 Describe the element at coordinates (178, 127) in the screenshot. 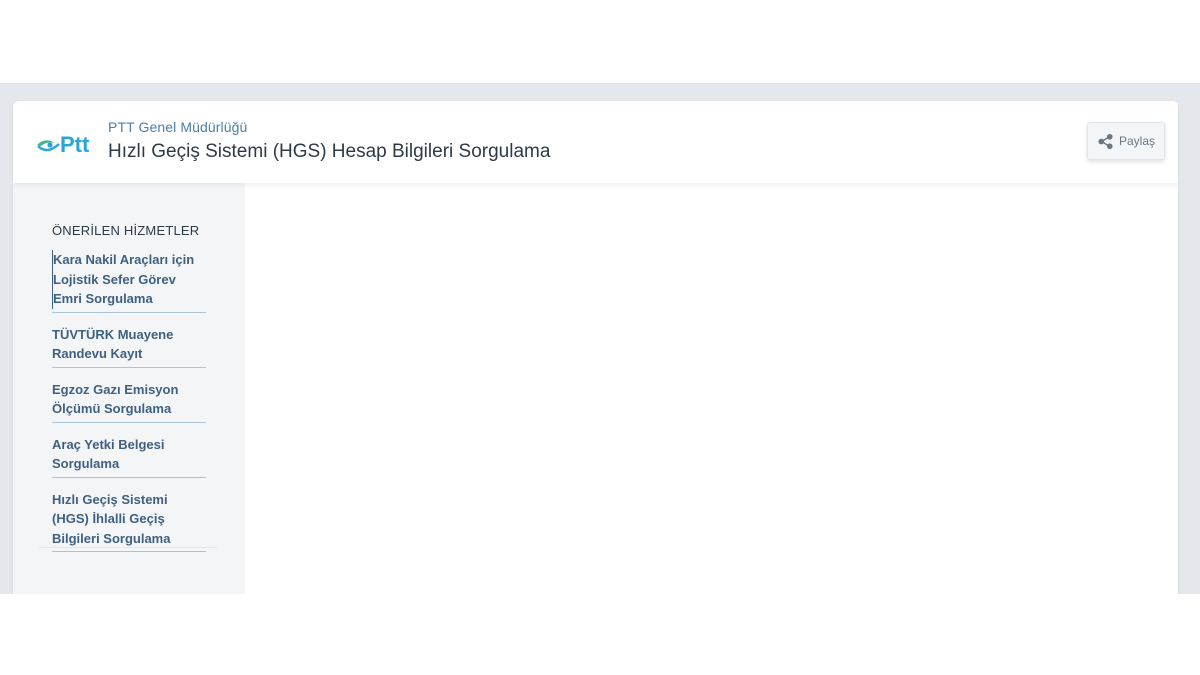

I see `org-name: PTT Genel Müdürlüğü` at that location.